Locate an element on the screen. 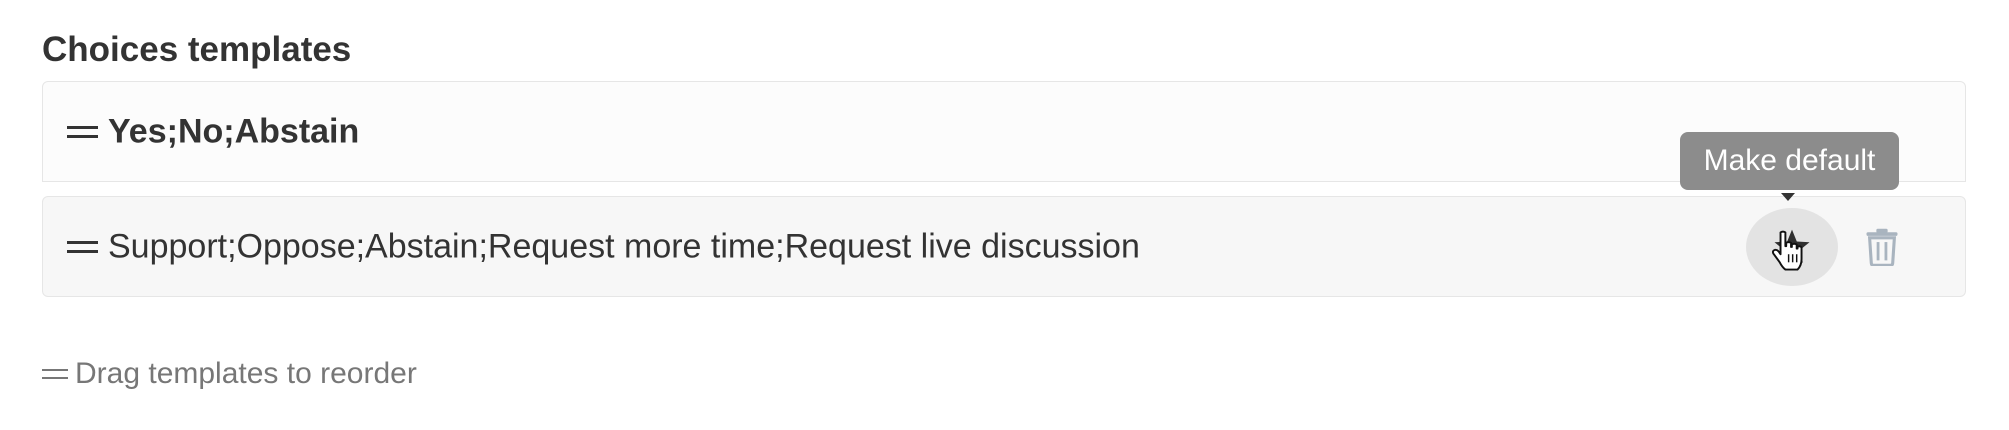 The image size is (2009, 430). reorder-hint-text: Drag templates to reorder is located at coordinates (246, 373).